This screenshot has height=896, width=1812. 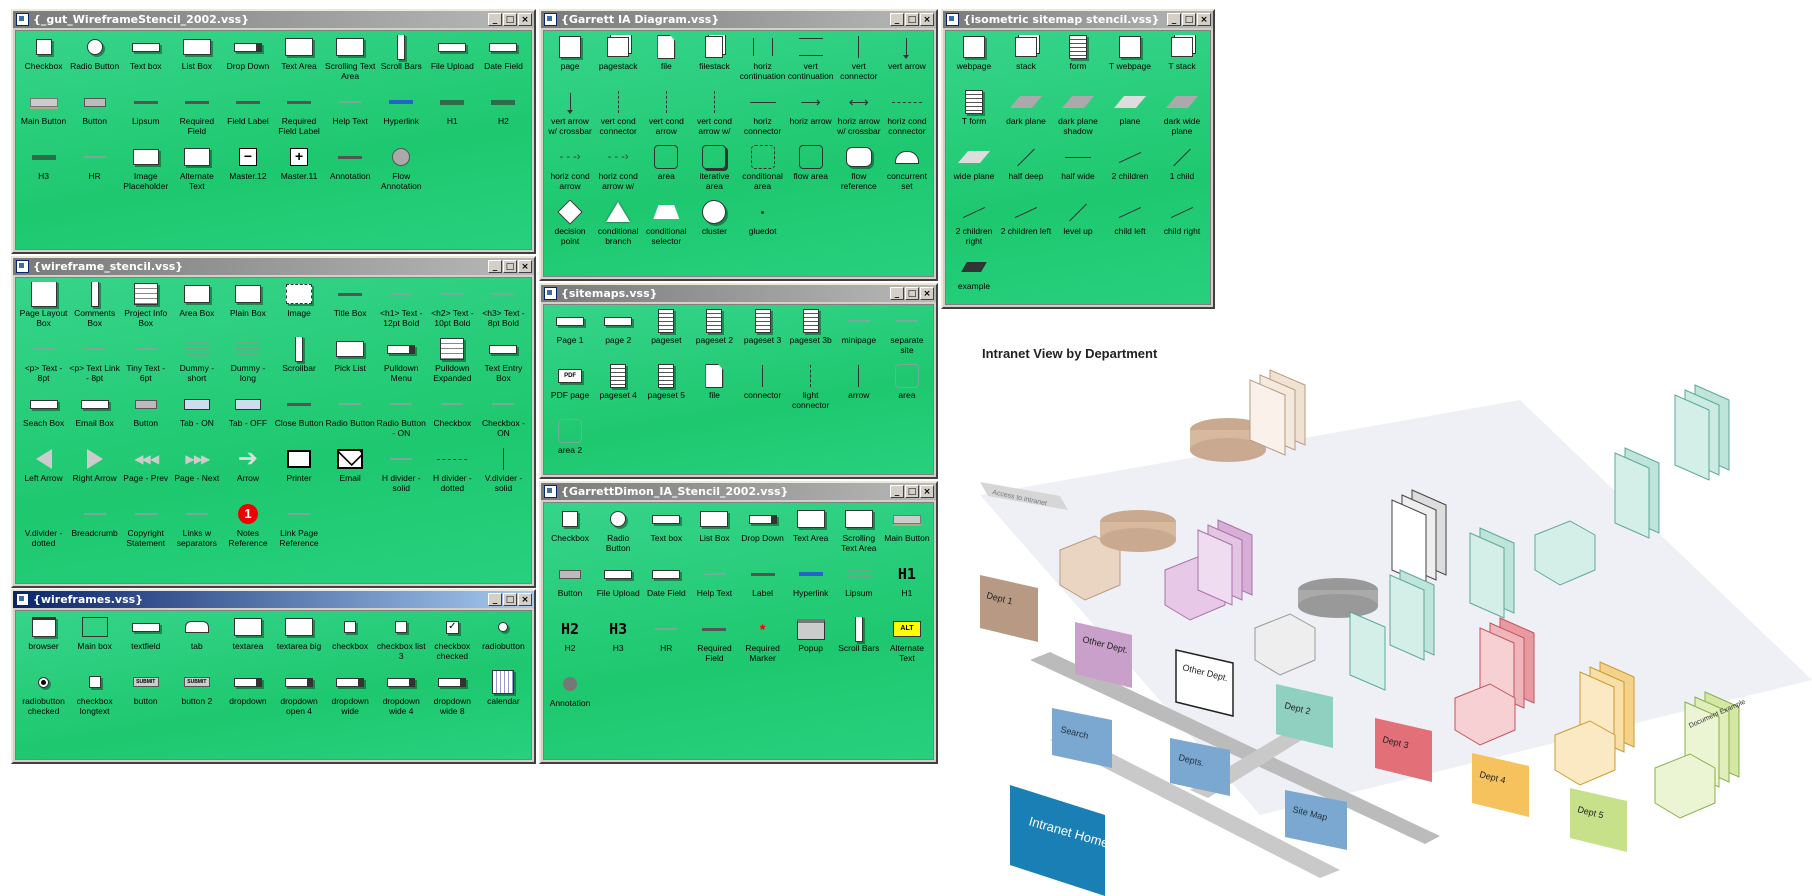 I want to click on stencil-master-page-next: ▶ ▶▶ Page - Next, so click(x=196, y=474).